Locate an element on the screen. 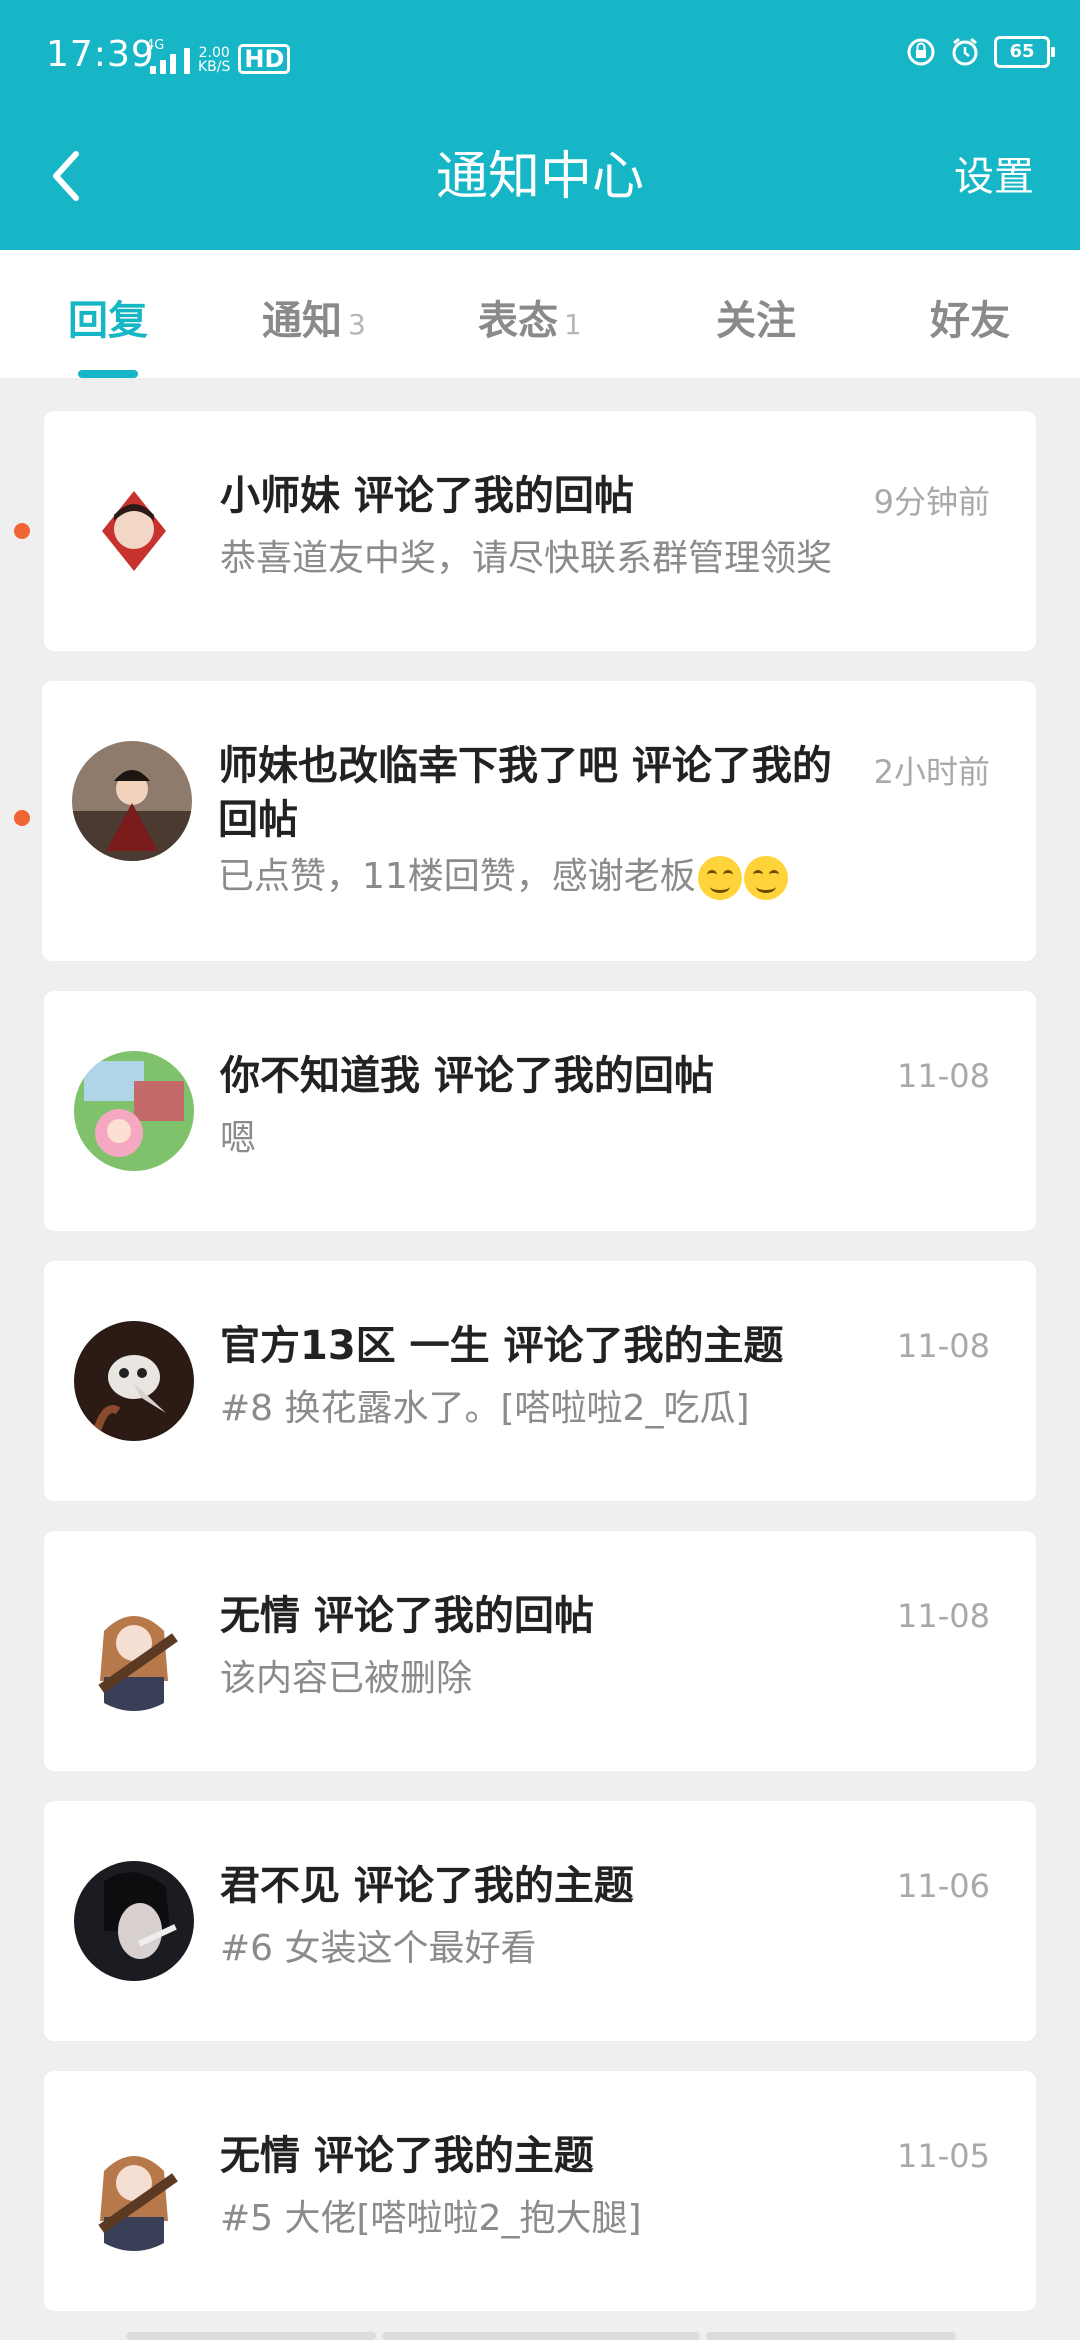 Image resolution: width=1080 pixels, height=2340 pixels. notification-content: 该内容已被删除 is located at coordinates (346, 1678).